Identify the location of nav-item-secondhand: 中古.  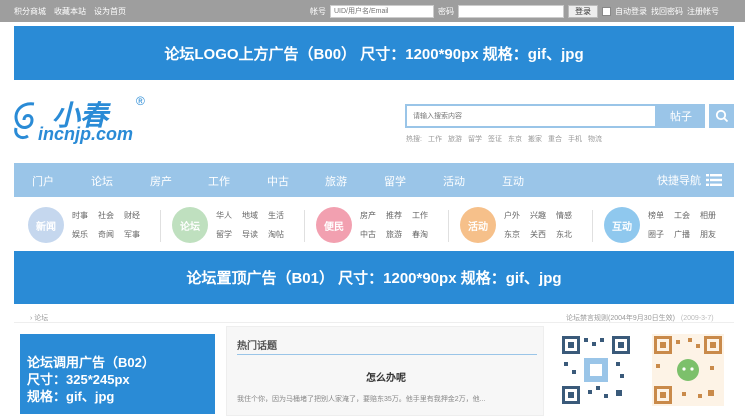
(278, 181).